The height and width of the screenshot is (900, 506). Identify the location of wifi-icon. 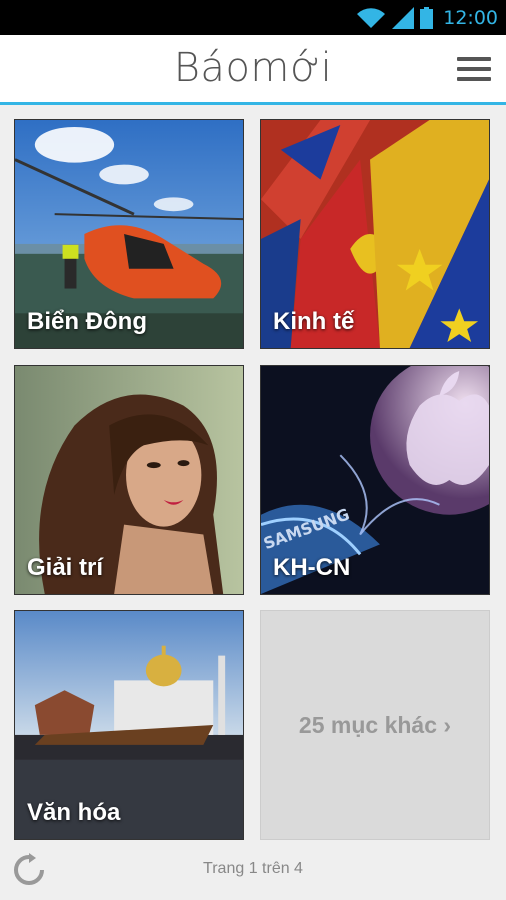
(371, 17).